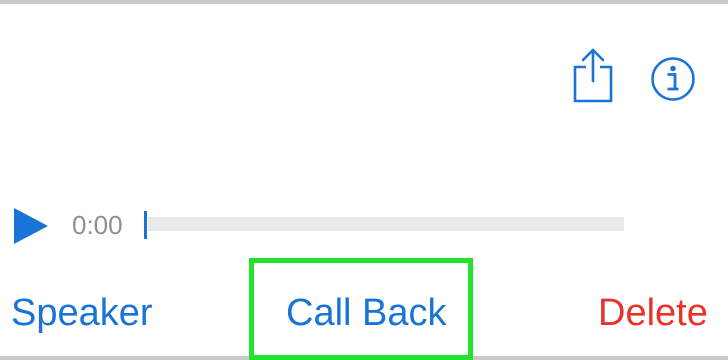 The width and height of the screenshot is (728, 360). I want to click on elapsed-time: 0:00, so click(97, 225).